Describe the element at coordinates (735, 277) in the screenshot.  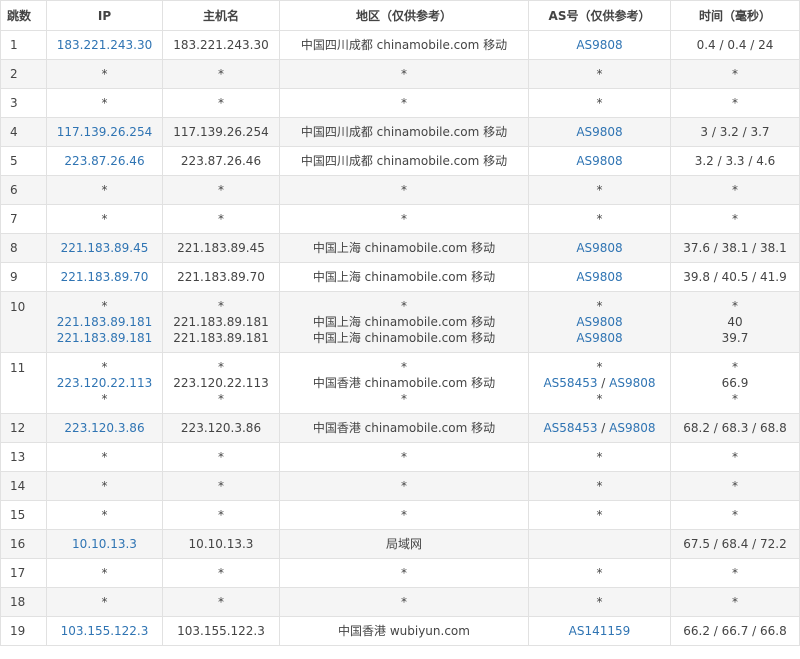
I see `time-cell-line: 39.8 / 40.5 / 41.9` at that location.